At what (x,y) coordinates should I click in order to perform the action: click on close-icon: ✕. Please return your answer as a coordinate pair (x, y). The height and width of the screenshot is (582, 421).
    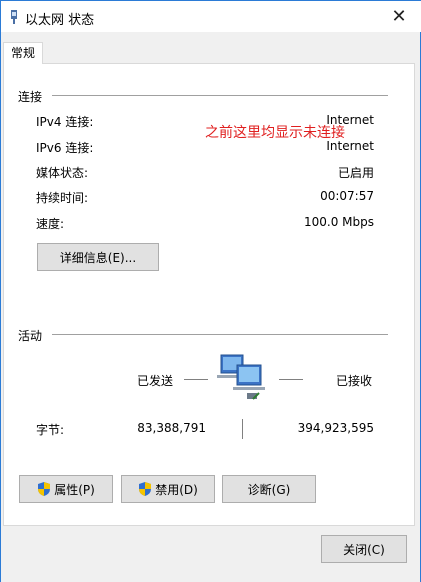
    Looking at the image, I should click on (399, 16).